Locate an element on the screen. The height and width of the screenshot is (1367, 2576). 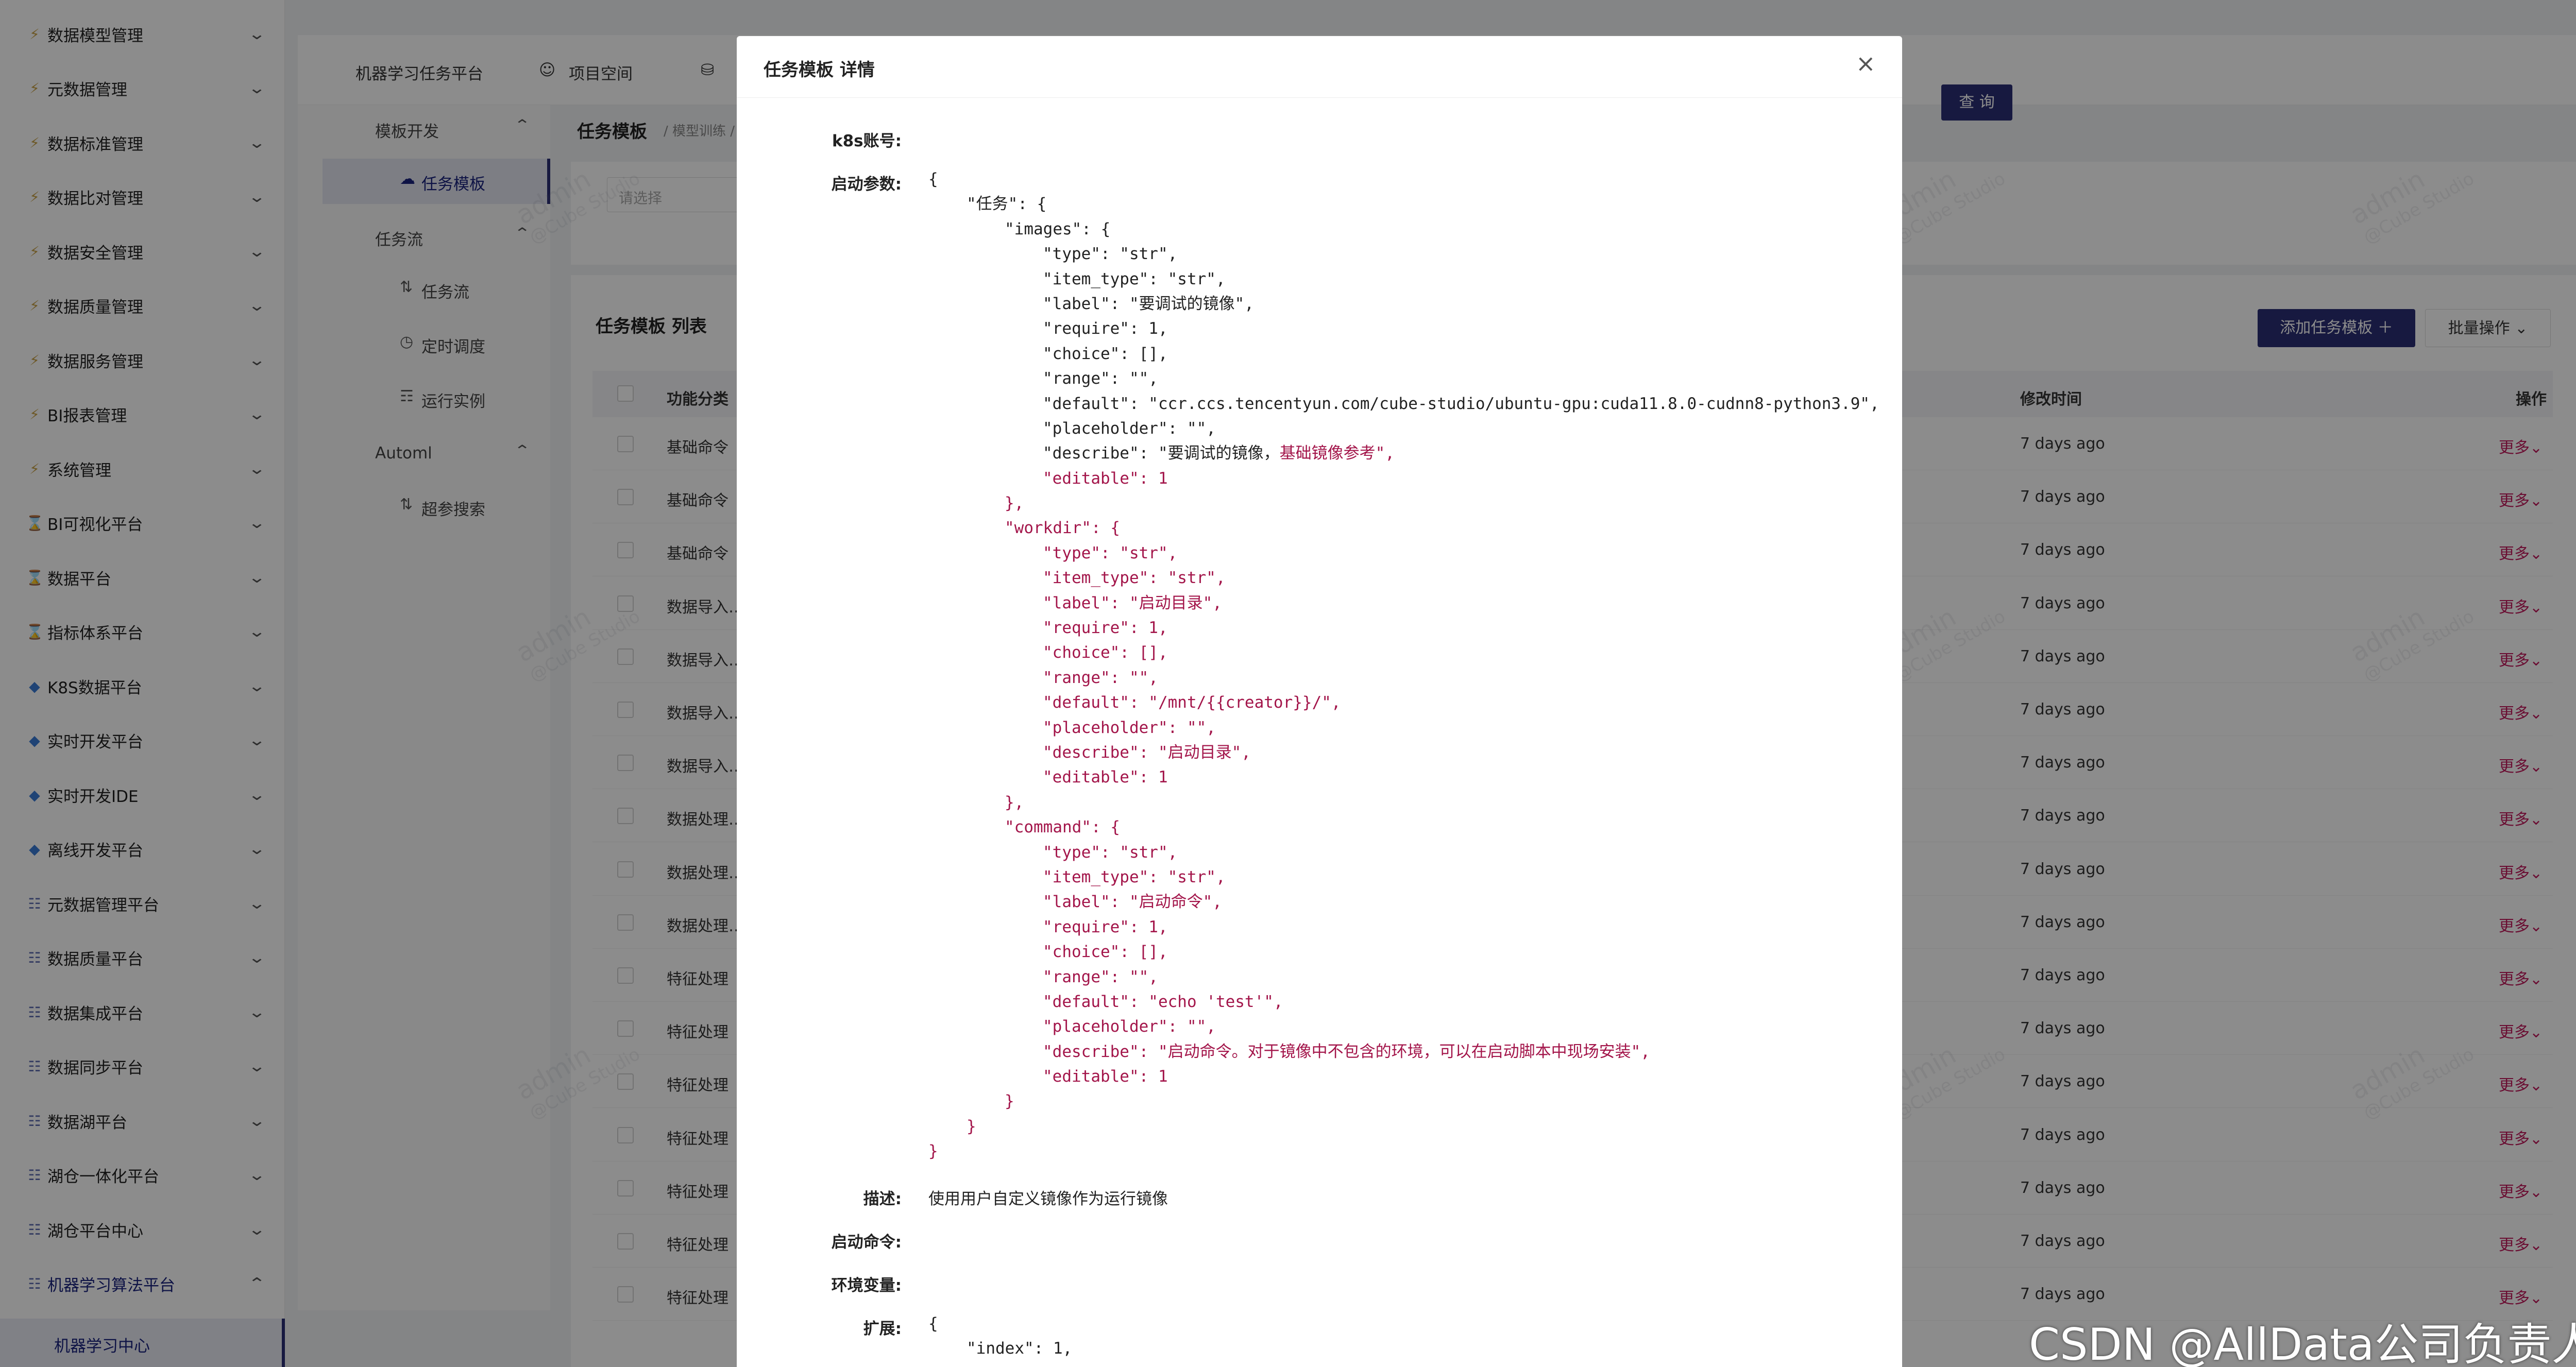
field-label-start-params: 启动参数: is located at coordinates (866, 185).